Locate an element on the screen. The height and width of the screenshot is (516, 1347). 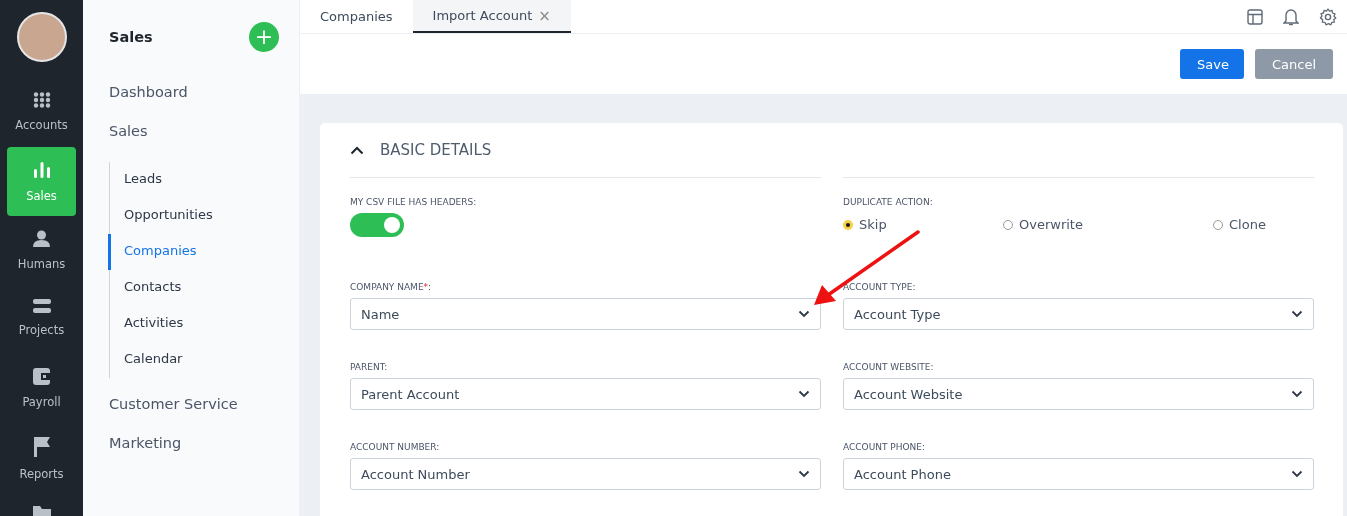
person-icon is located at coordinates (41, 238).